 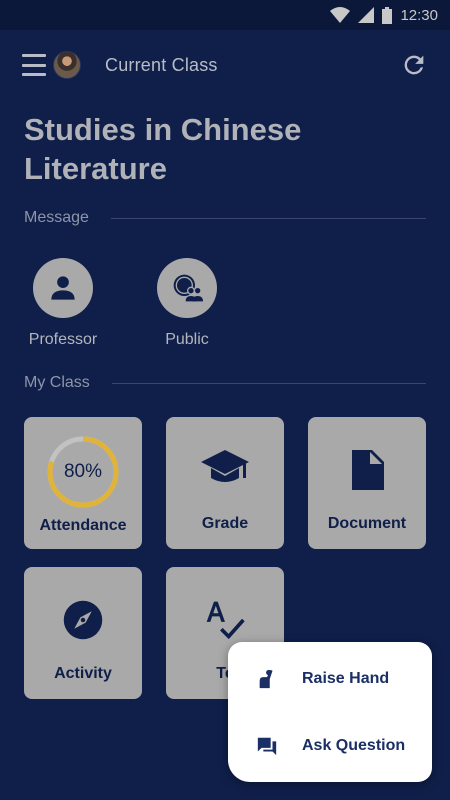 What do you see at coordinates (366, 15) in the screenshot?
I see `signal-icon` at bounding box center [366, 15].